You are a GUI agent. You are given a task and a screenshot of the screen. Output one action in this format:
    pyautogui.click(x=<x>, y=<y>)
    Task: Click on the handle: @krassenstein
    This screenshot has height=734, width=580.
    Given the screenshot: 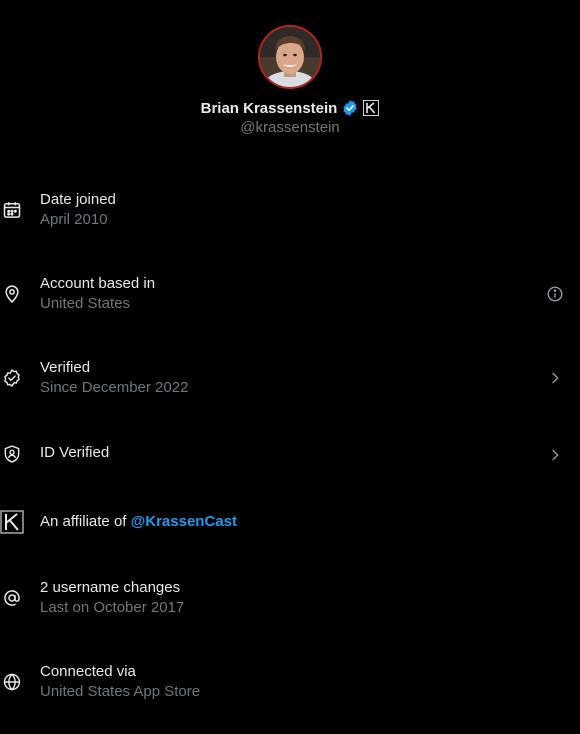 What is the action you would take?
    pyautogui.click(x=290, y=127)
    